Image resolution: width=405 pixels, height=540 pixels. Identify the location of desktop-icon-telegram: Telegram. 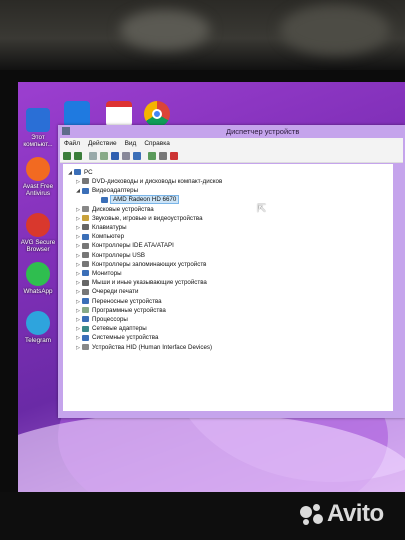
(38, 327).